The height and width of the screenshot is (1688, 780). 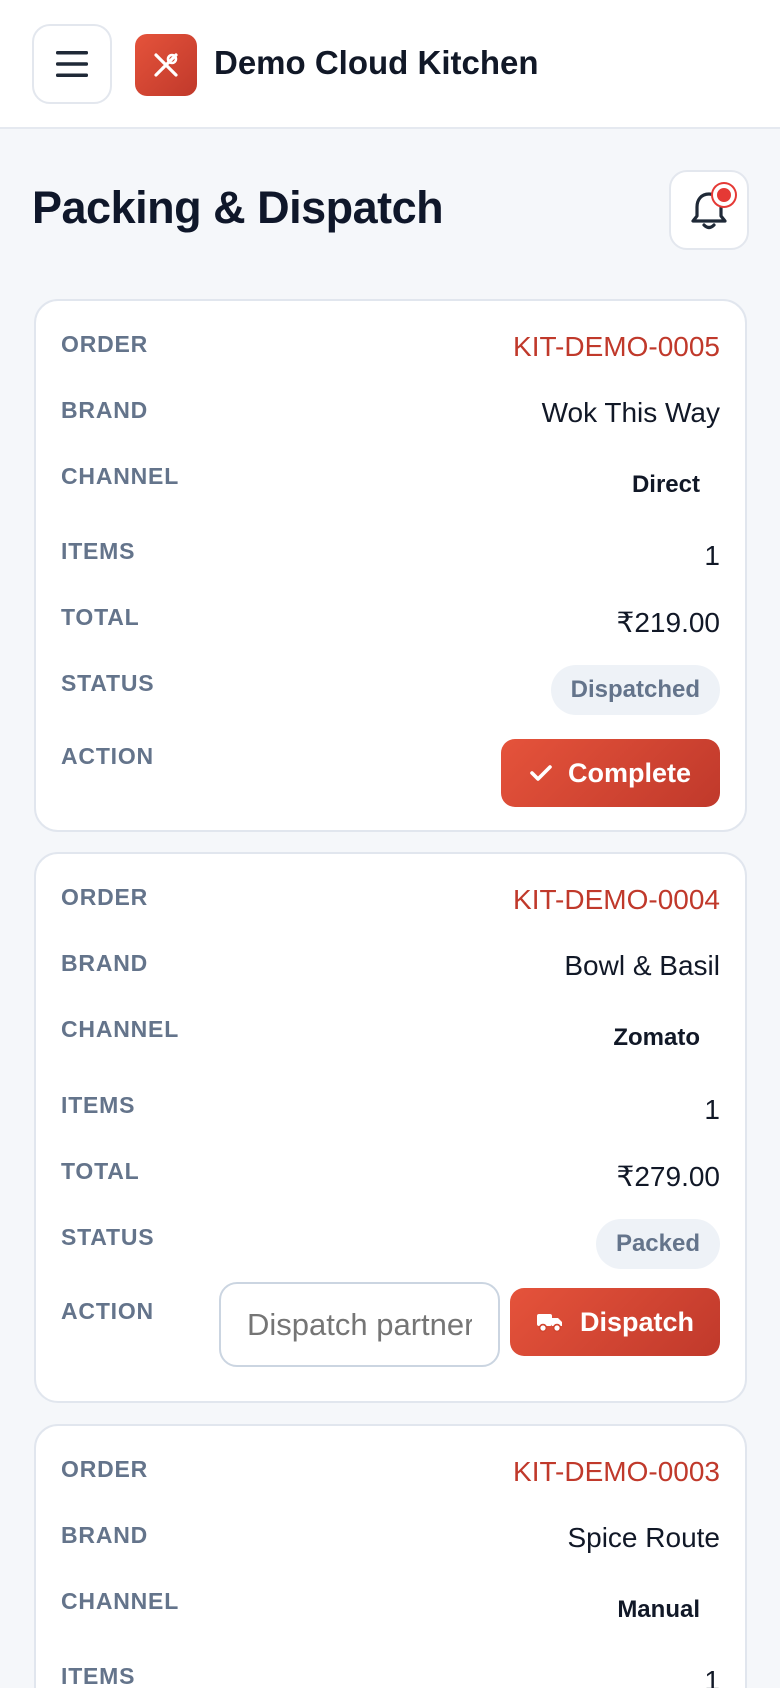 What do you see at coordinates (359, 1324) in the screenshot?
I see `dispatch-partner-input` at bounding box center [359, 1324].